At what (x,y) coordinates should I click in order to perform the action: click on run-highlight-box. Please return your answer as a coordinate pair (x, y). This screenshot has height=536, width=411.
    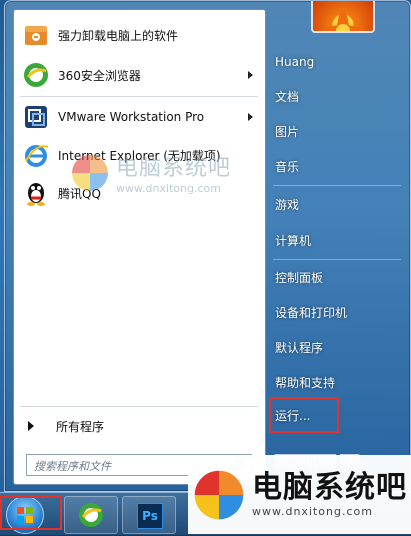
    Looking at the image, I should click on (304, 415).